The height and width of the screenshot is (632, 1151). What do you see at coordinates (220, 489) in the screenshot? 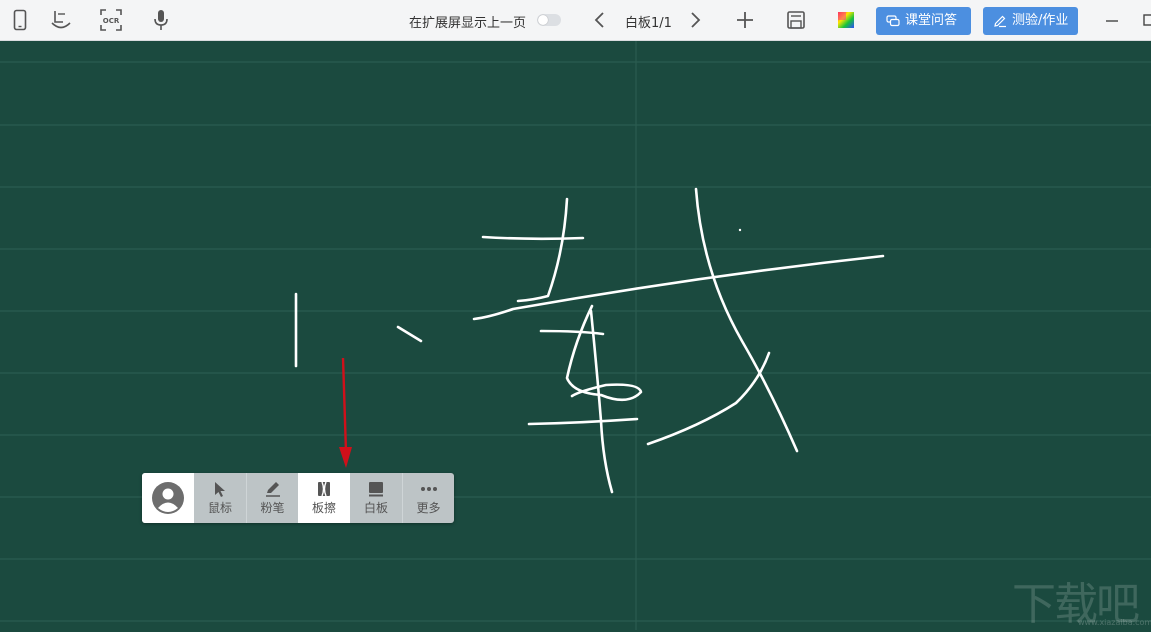
I see `cursor-icon` at bounding box center [220, 489].